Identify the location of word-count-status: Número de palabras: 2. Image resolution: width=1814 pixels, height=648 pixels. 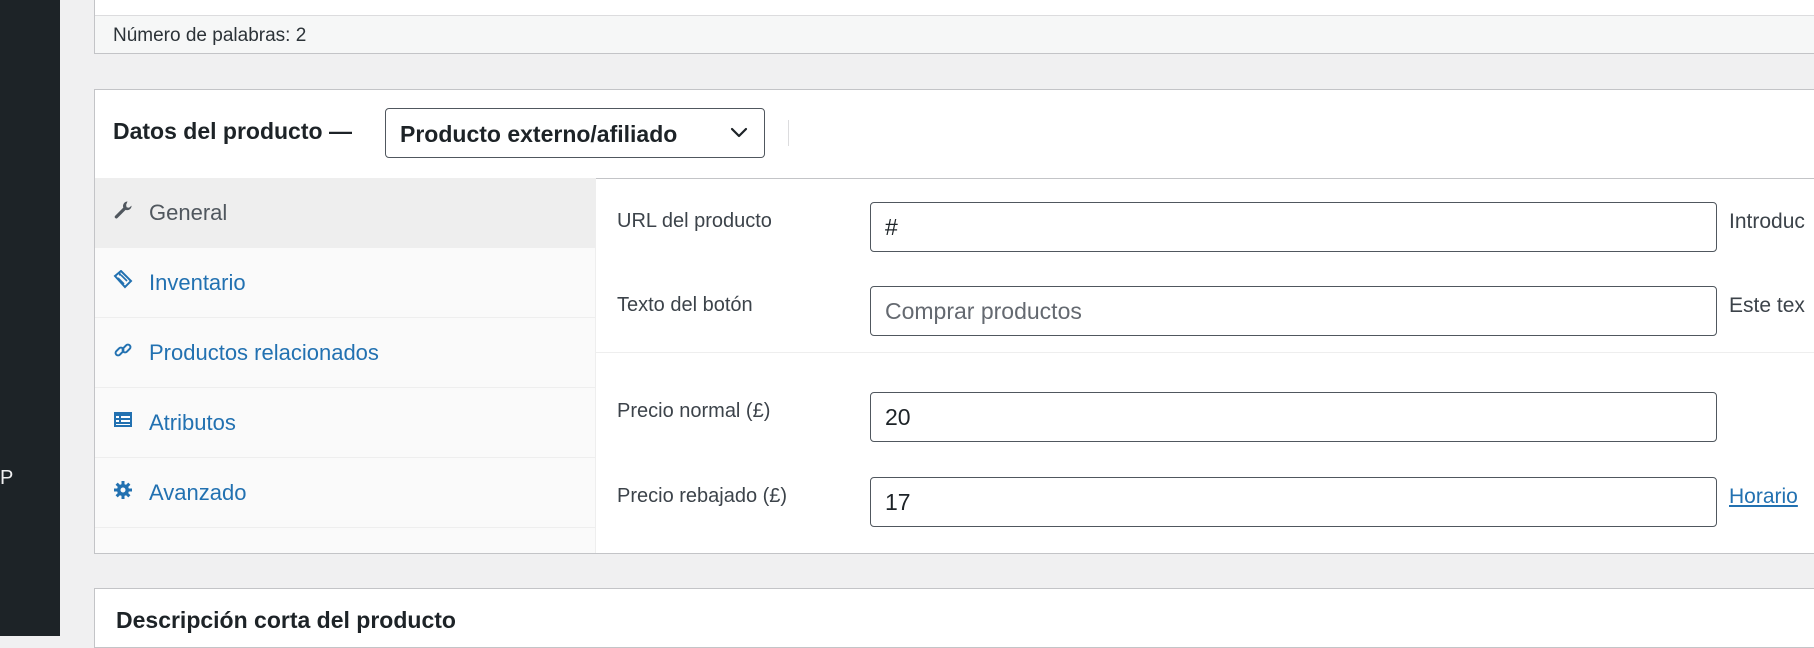
(954, 34).